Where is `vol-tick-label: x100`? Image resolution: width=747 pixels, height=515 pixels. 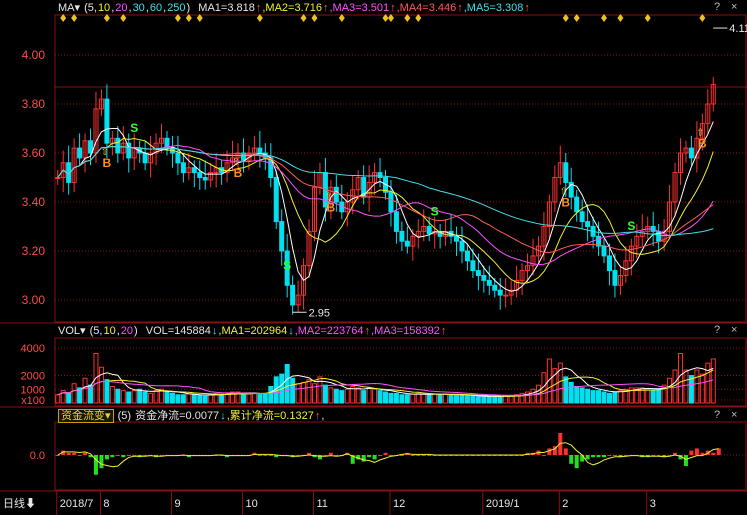
vol-tick-label: x100 is located at coordinates (33, 401).